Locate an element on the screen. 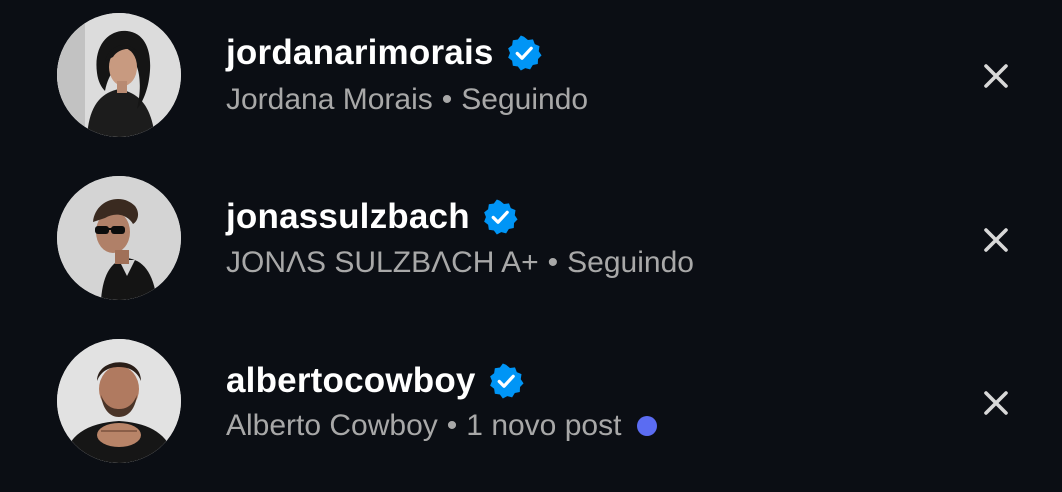 The height and width of the screenshot is (492, 1062). username-row: albertocowboy is located at coordinates (375, 381).